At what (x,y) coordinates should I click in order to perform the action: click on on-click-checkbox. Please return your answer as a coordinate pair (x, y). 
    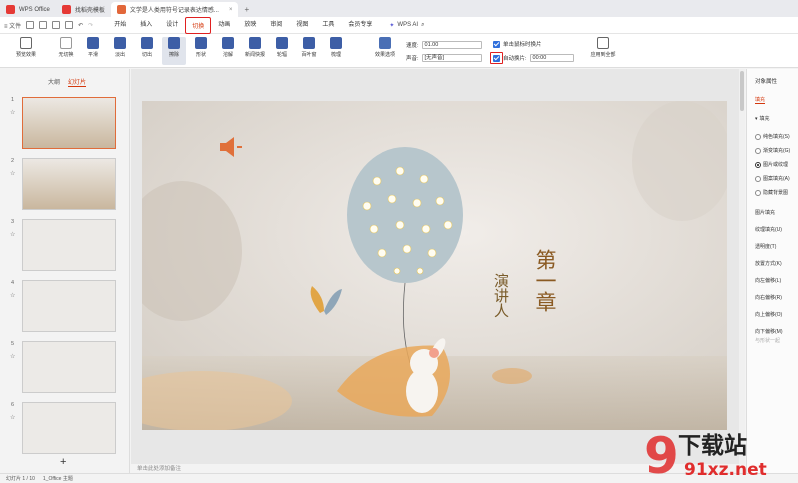
    Looking at the image, I should click on (496, 44).